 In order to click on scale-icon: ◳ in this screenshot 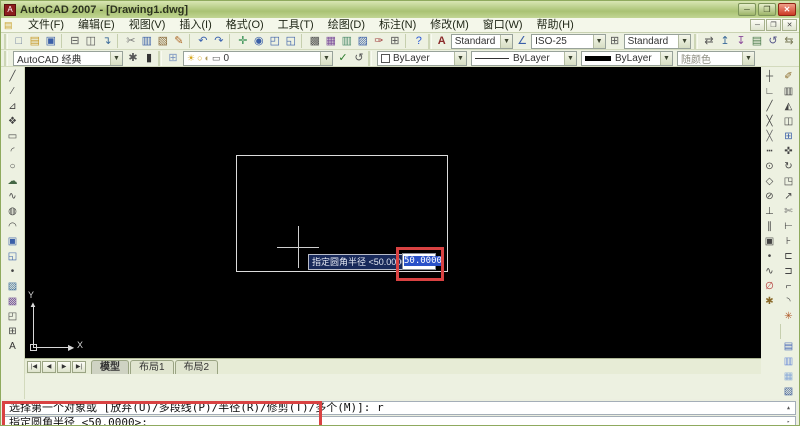, I will do `click(788, 181)`.